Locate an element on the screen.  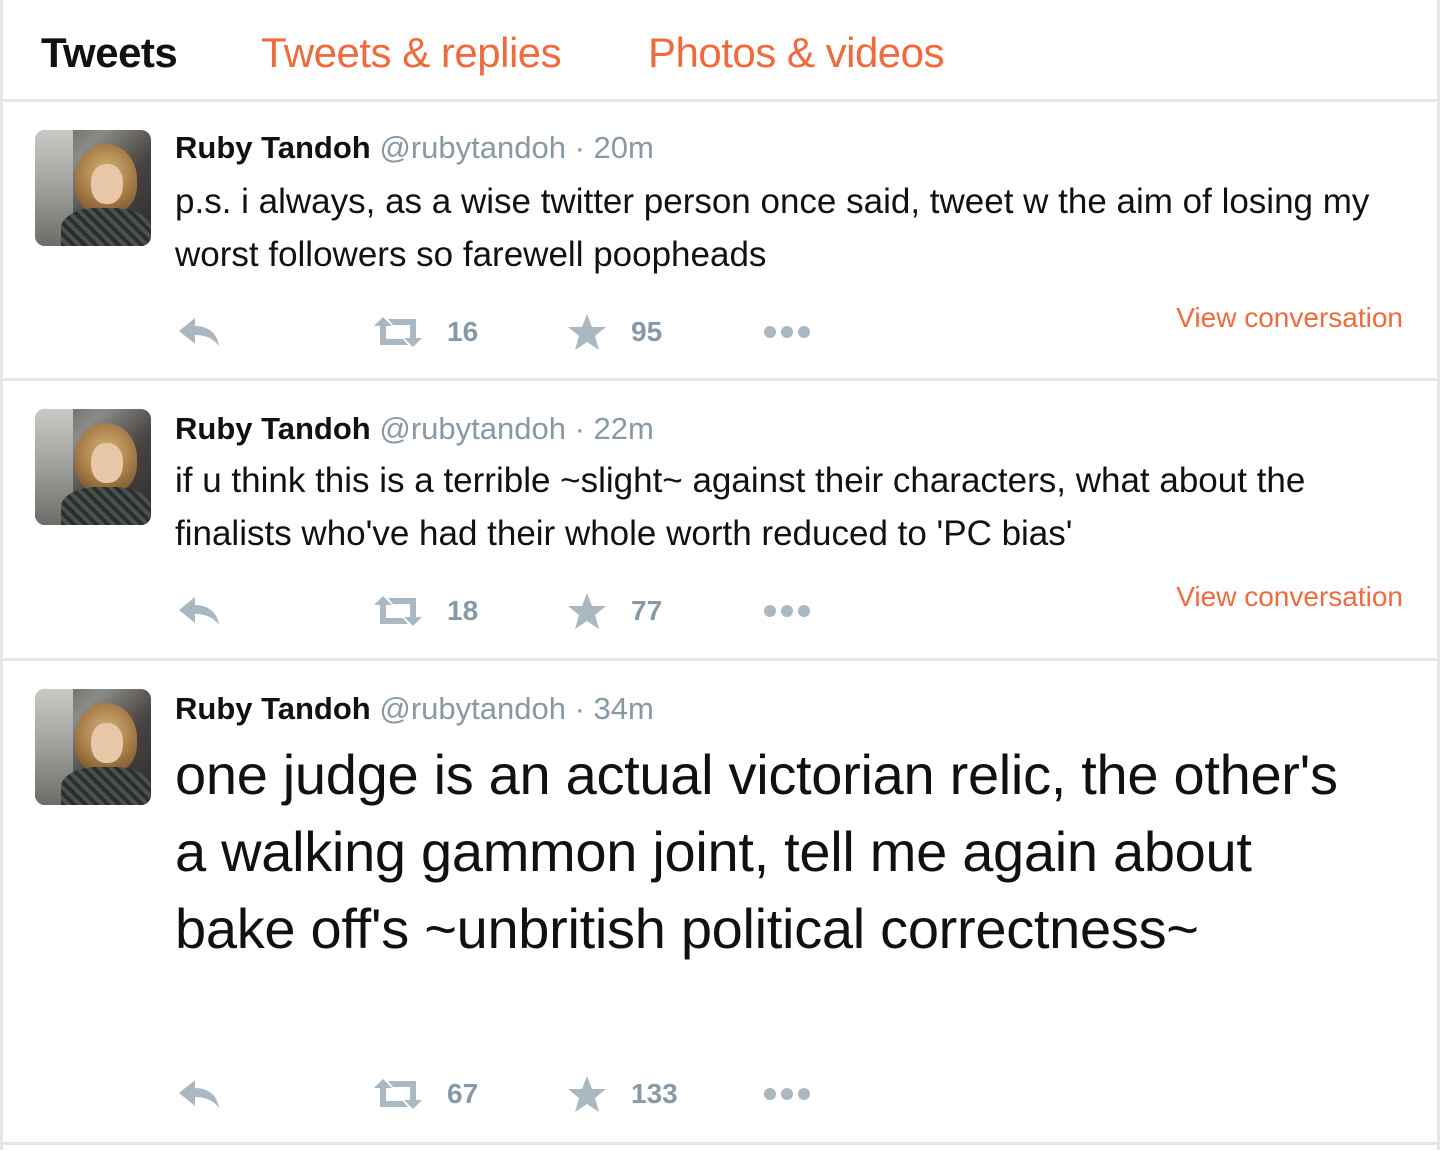
tab-tweets: Tweets is located at coordinates (109, 53).